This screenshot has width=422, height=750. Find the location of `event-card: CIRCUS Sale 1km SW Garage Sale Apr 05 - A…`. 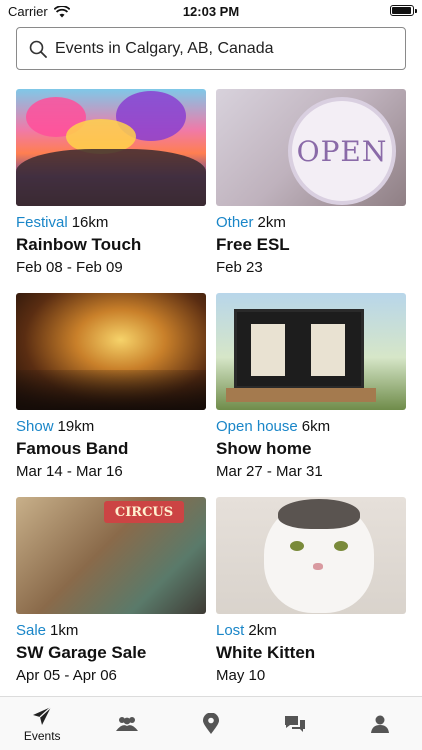

event-card: CIRCUS Sale 1km SW Garage Sale Apr 05 - A… is located at coordinates (111, 591).